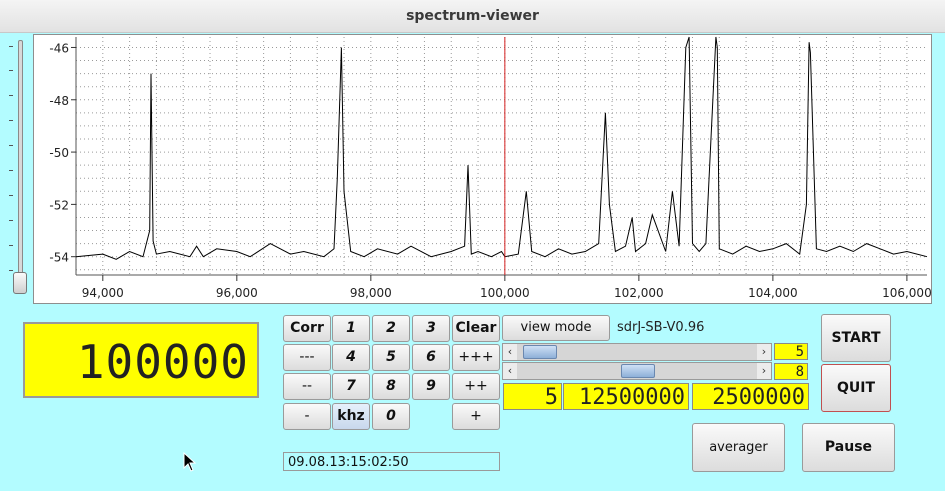 This screenshot has height=491, width=945. Describe the element at coordinates (431, 328) in the screenshot. I see `key-3-button: 3` at that location.